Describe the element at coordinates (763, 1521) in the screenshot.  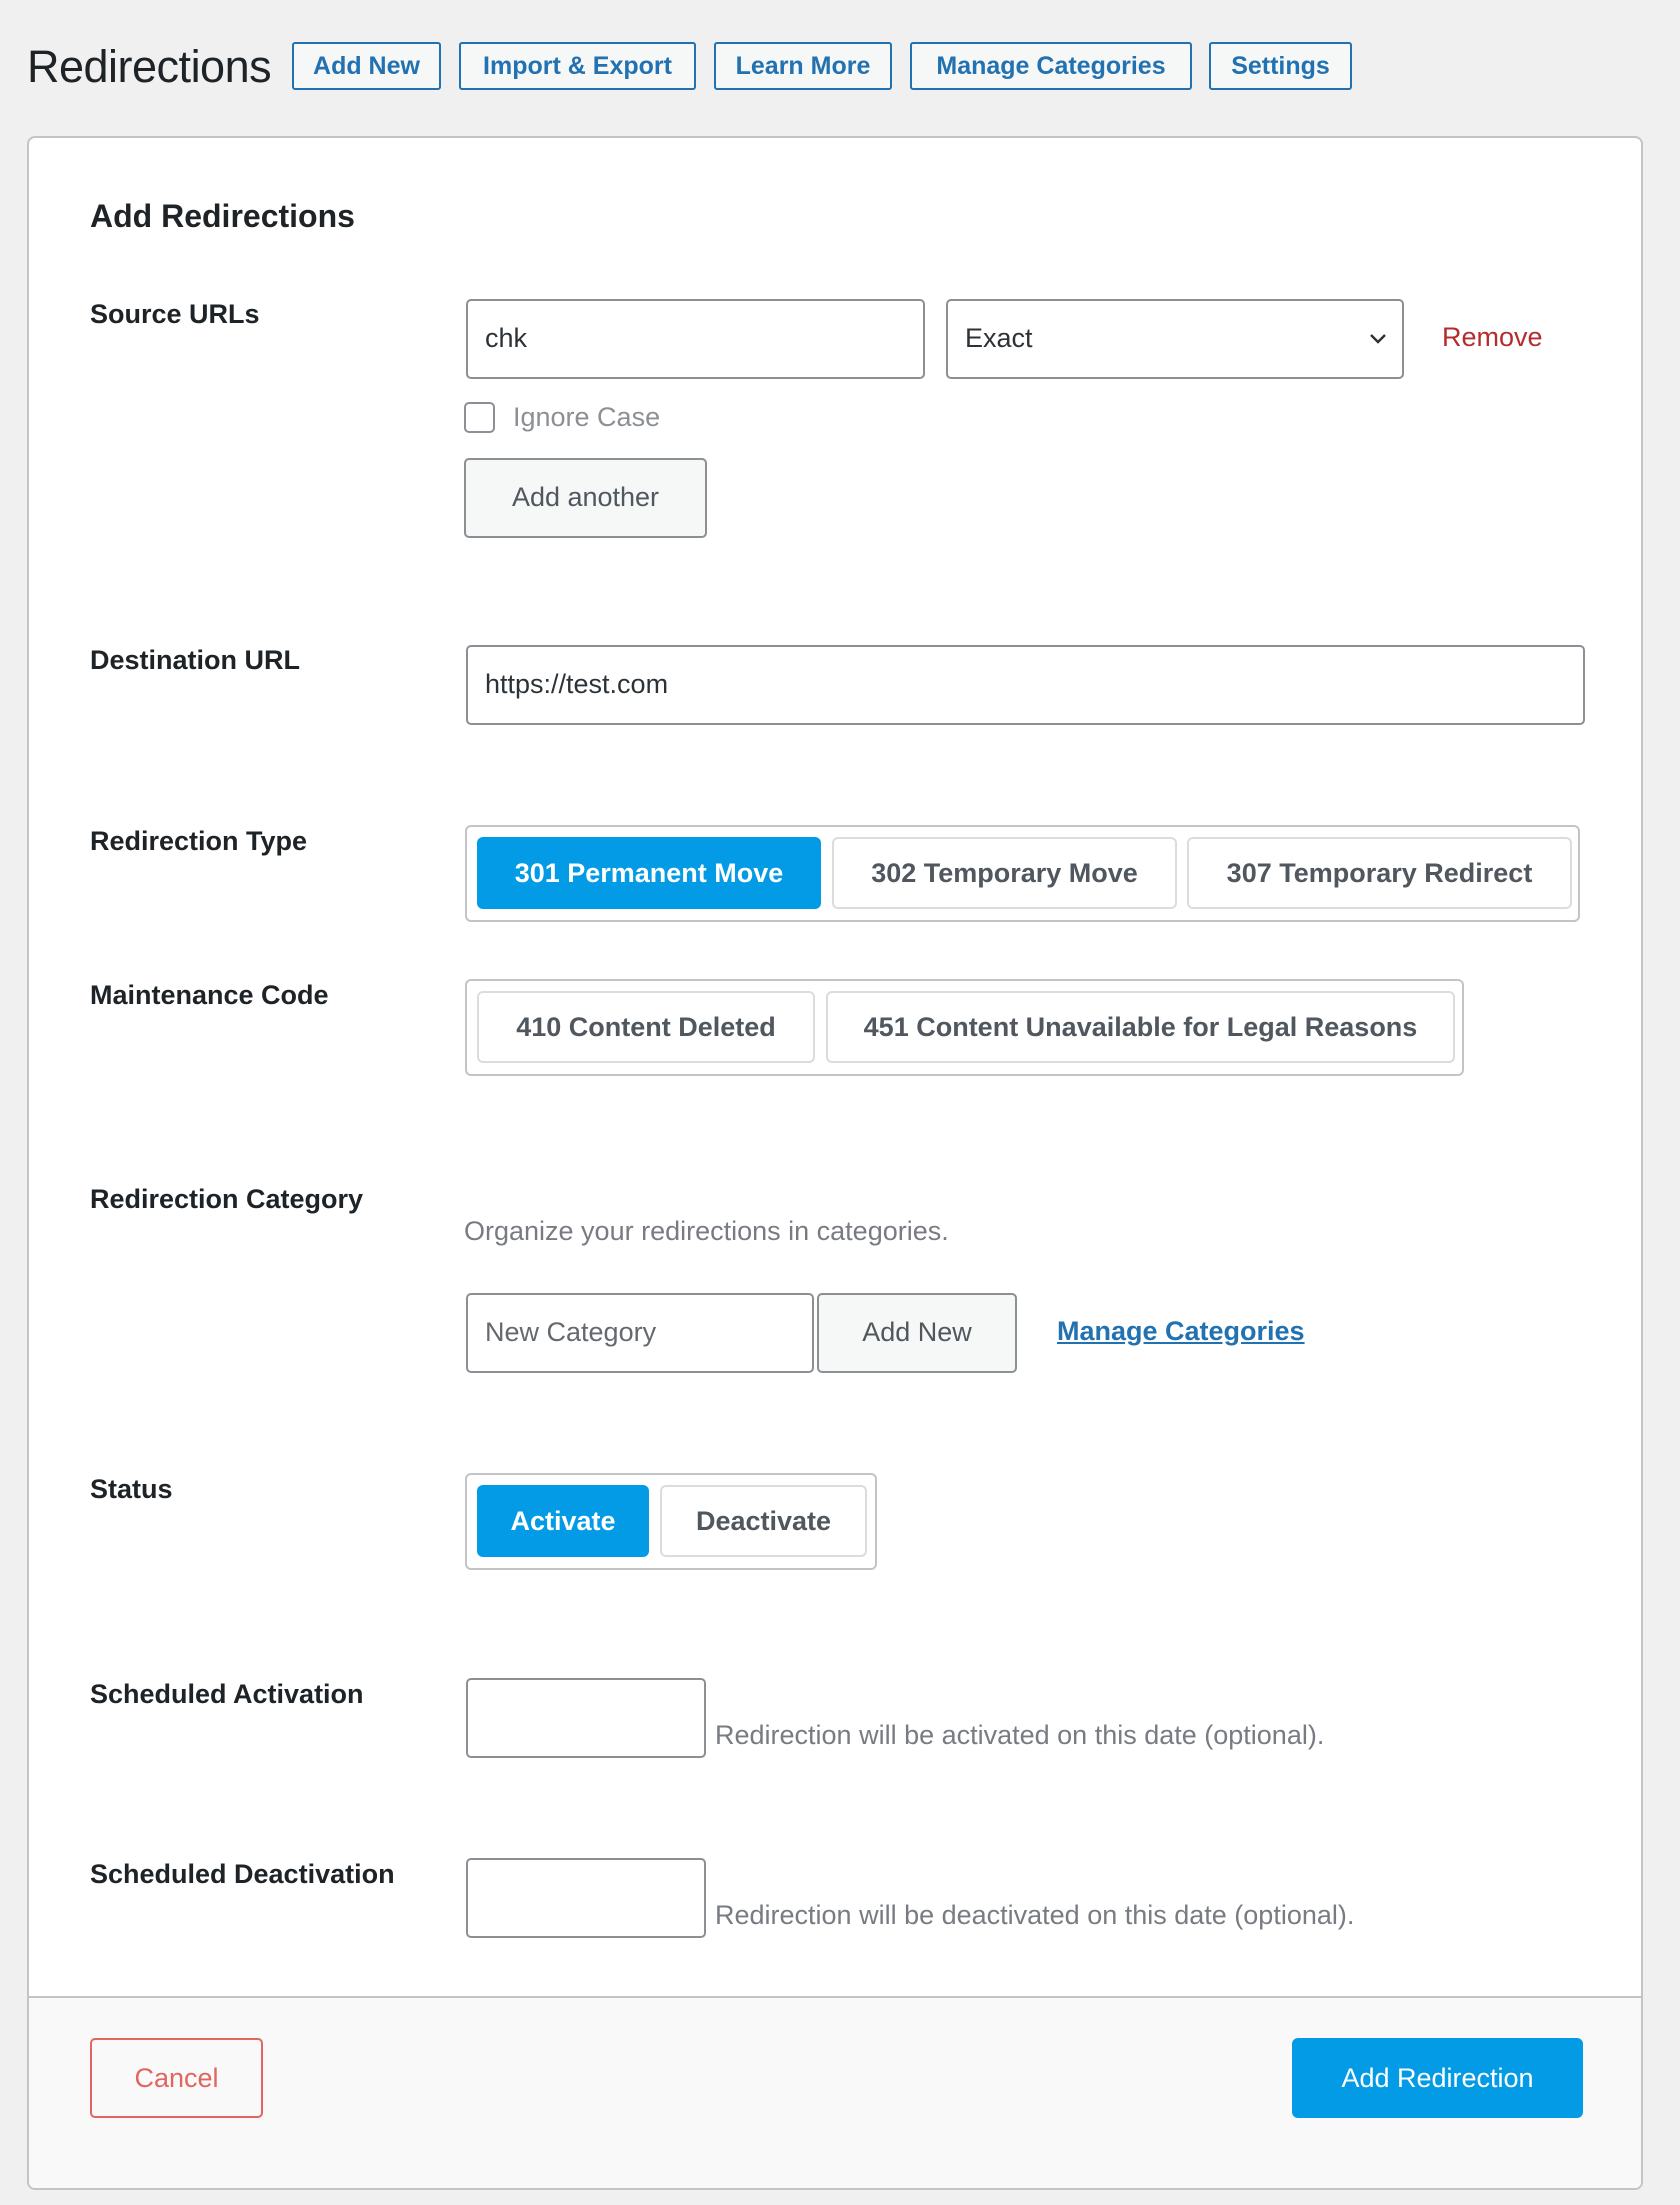
I see `deactivate-button: Deactivate` at that location.